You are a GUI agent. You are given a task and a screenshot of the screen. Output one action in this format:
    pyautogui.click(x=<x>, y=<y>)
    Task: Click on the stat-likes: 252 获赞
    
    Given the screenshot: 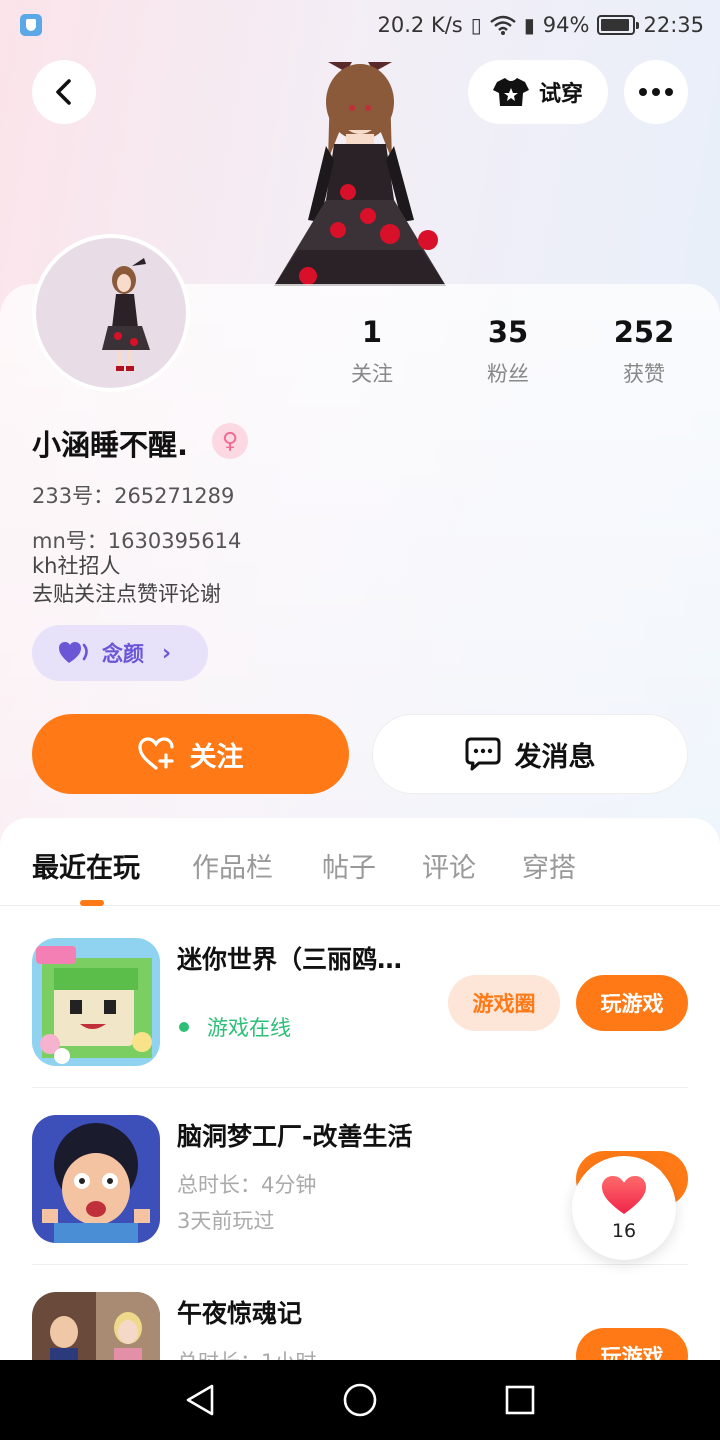 What is the action you would take?
    pyautogui.click(x=644, y=350)
    